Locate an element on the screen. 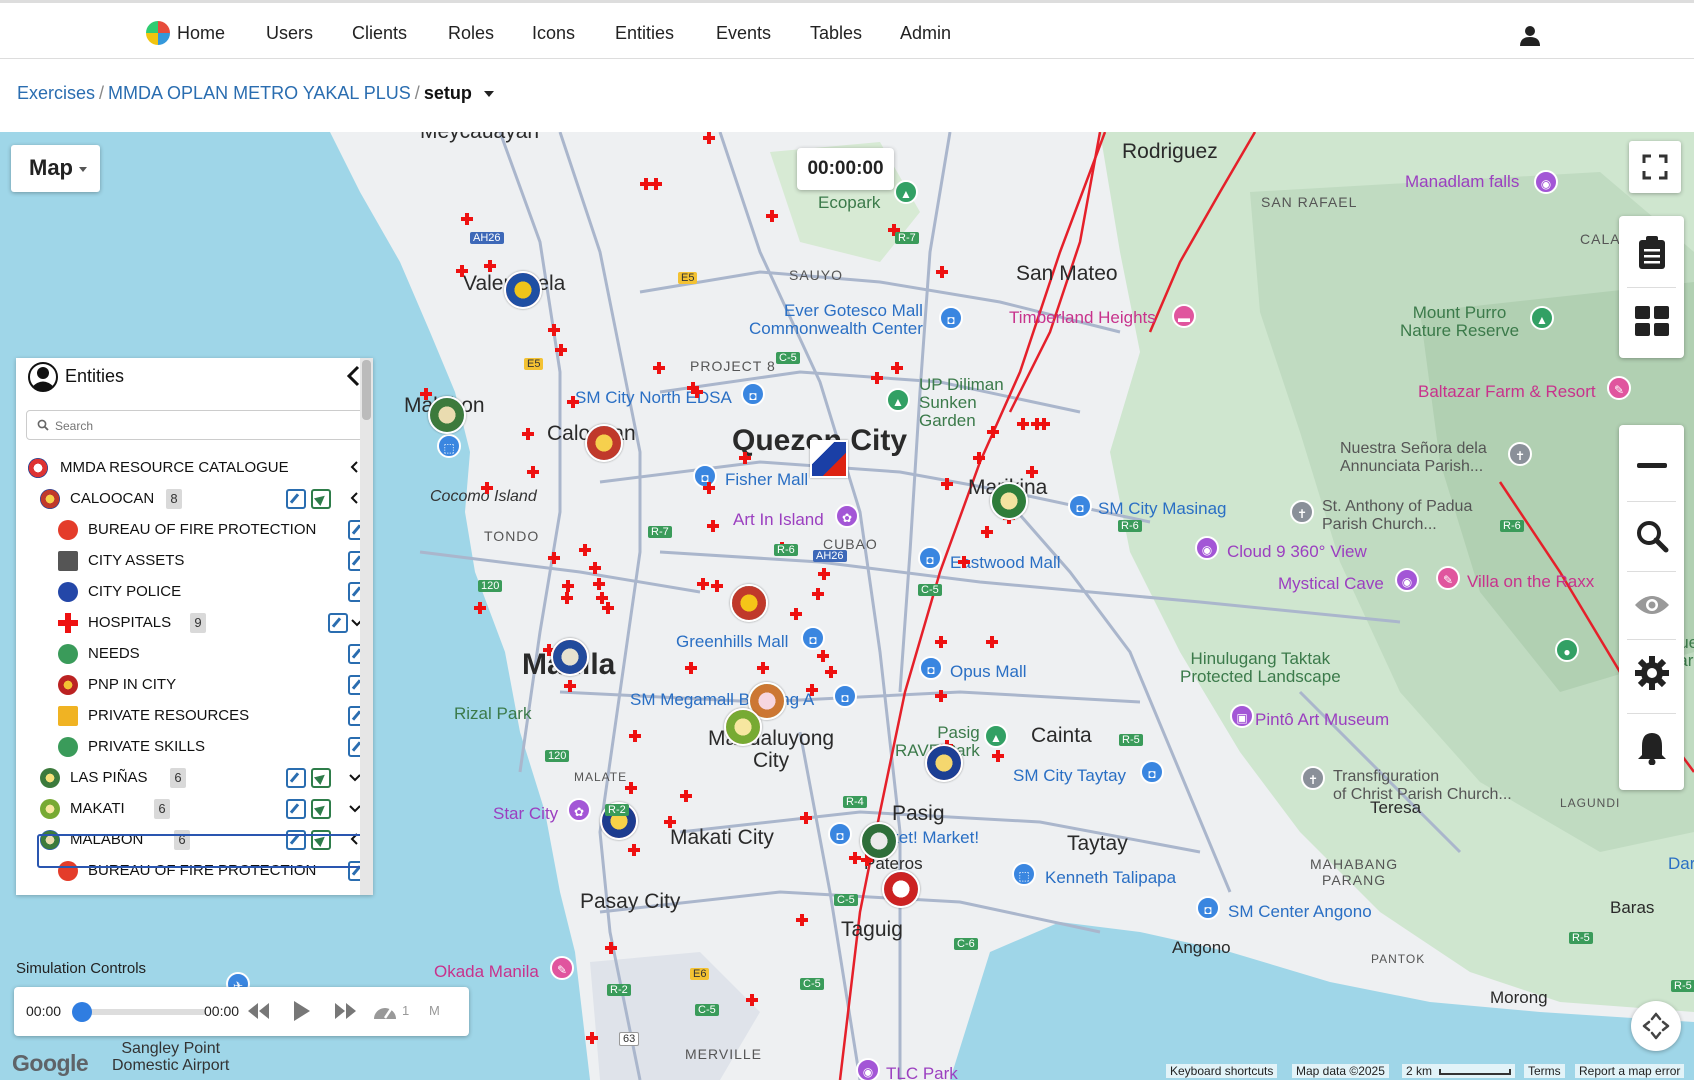  breadcrumb-exercises: Exercises is located at coordinates (56, 93).